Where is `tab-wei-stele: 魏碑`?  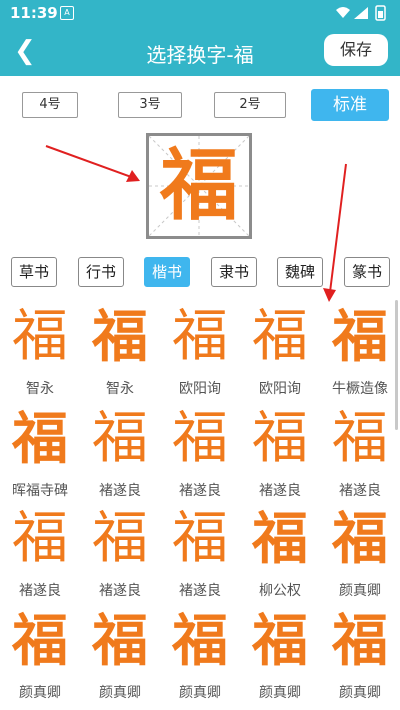
tab-wei-stele: 魏碑 is located at coordinates (300, 272).